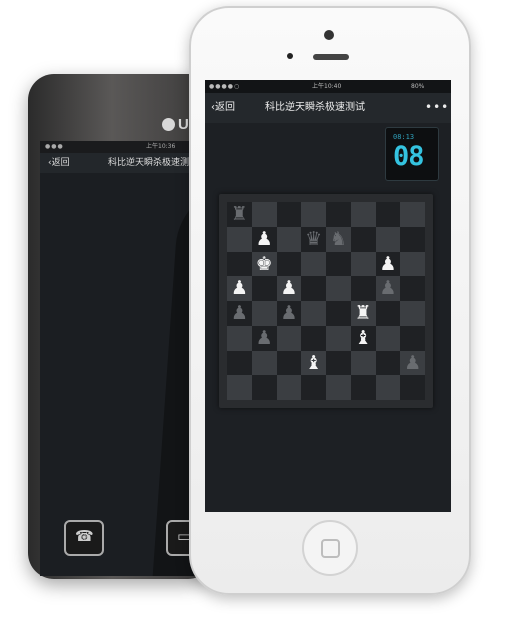 The height and width of the screenshot is (630, 519). What do you see at coordinates (328, 108) in the screenshot?
I see `nav-bar: ‹返回 科比逆天瞬杀极速测试 •••` at bounding box center [328, 108].